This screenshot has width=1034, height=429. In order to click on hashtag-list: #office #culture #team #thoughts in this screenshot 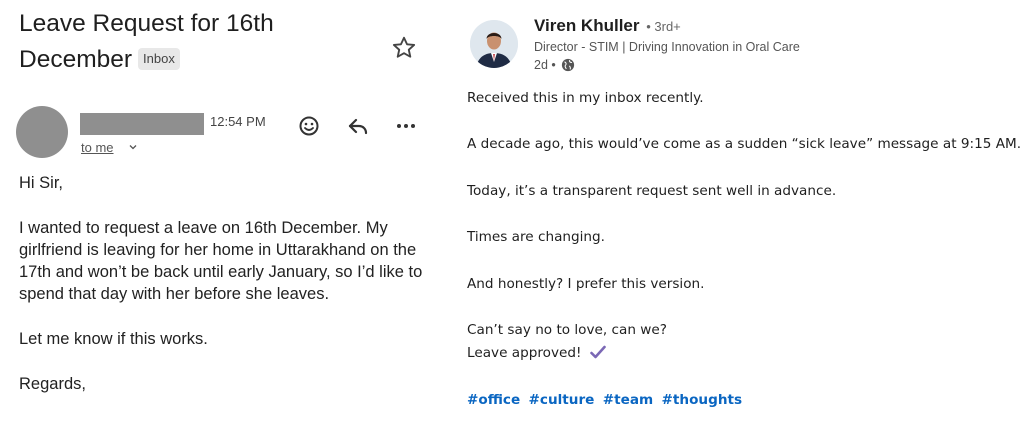, I will do `click(750, 400)`.